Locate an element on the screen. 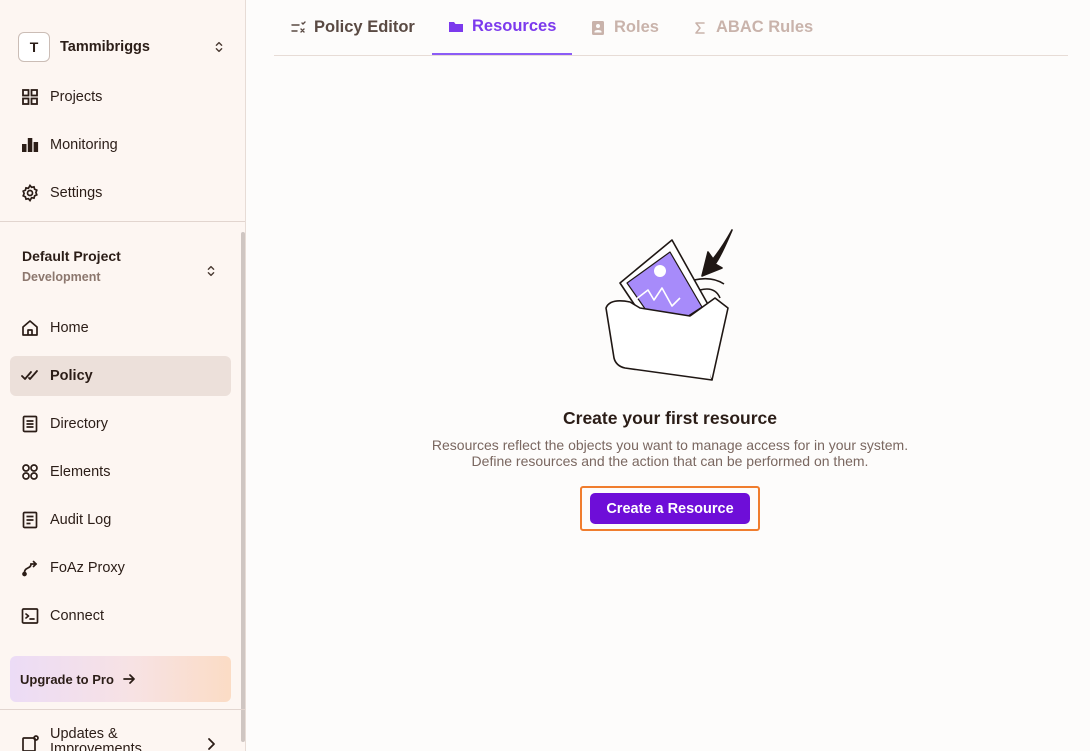 The width and height of the screenshot is (1090, 751). tab-policy-editor: Policy Editor is located at coordinates (352, 27).